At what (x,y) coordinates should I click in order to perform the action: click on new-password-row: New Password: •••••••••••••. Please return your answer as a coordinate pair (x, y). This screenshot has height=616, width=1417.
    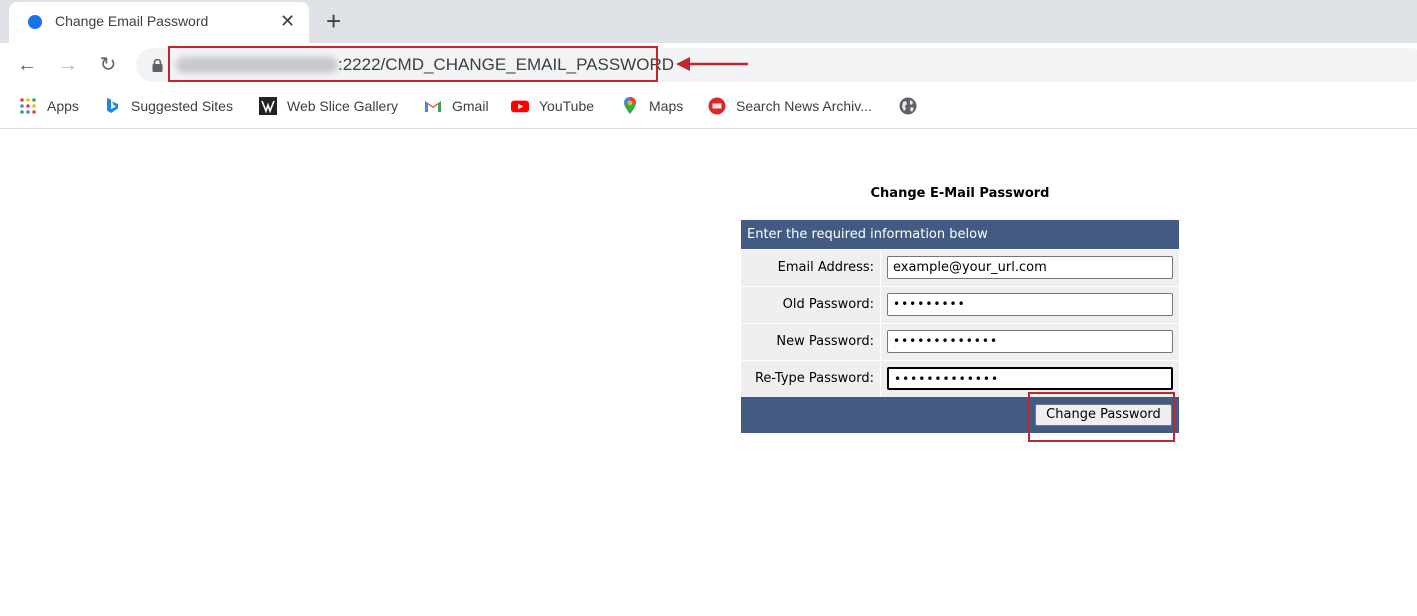
    Looking at the image, I should click on (960, 341).